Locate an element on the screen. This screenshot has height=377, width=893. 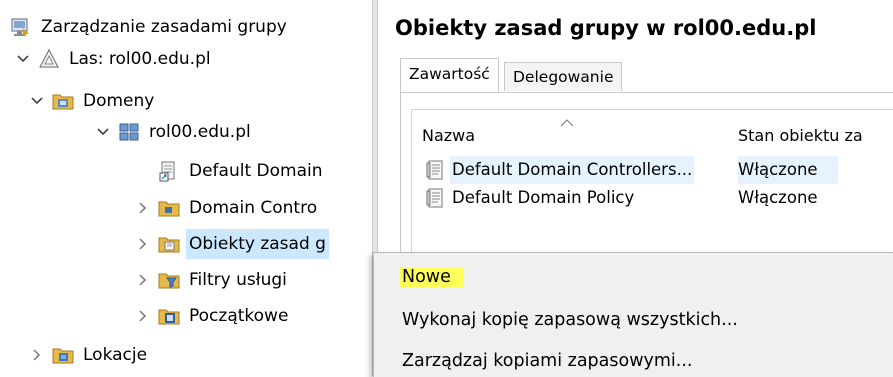
gpo-link-icon is located at coordinates (169, 171).